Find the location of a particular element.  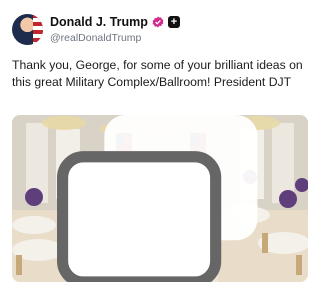

plus-square-icon: + is located at coordinates (173, 22).